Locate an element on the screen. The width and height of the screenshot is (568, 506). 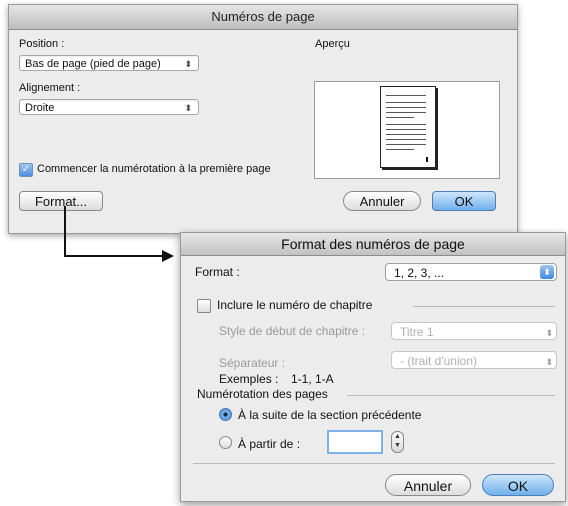
format-popup: 1, 2, 3, ... ⬍ is located at coordinates (471, 272).